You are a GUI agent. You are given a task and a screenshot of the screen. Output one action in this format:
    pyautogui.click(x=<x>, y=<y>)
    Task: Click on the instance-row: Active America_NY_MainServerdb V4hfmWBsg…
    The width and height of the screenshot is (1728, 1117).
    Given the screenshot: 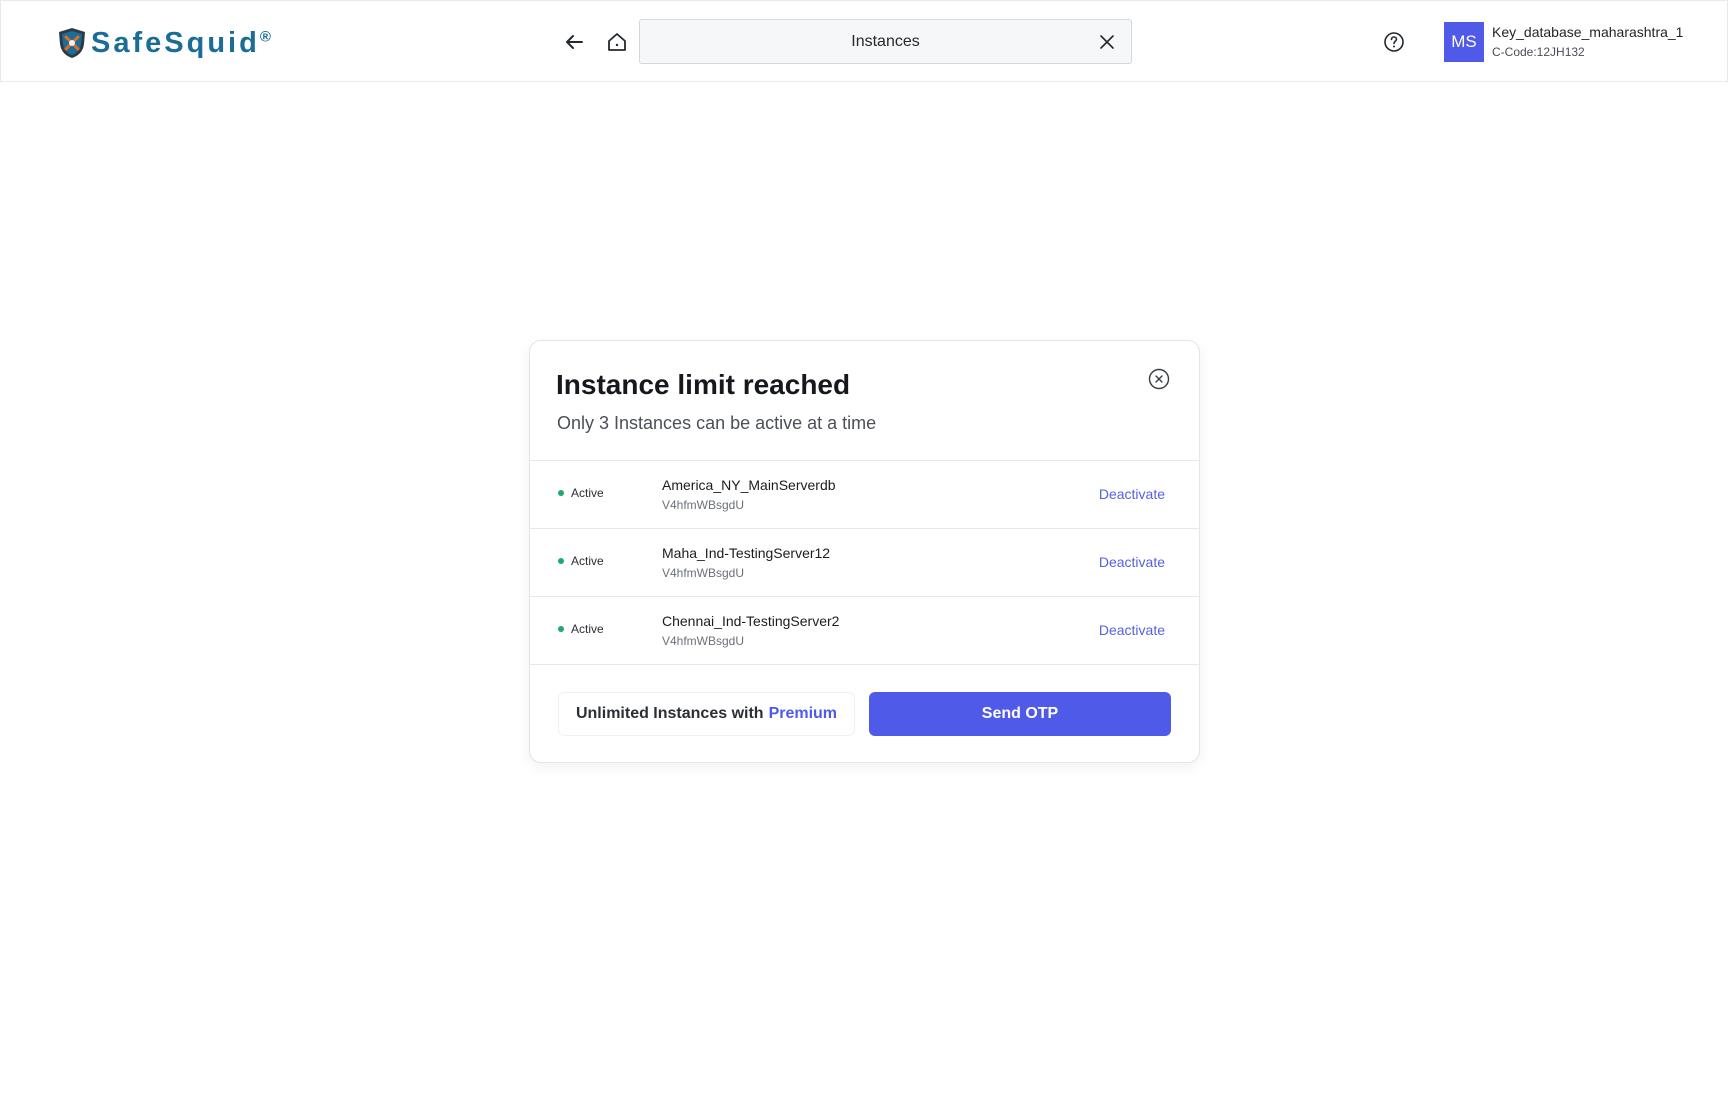 What is the action you would take?
    pyautogui.click(x=864, y=495)
    